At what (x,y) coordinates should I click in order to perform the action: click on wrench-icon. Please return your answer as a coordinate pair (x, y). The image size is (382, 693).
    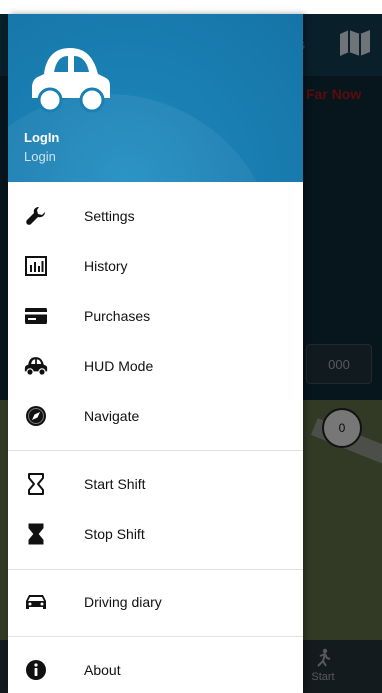
    Looking at the image, I should click on (36, 216).